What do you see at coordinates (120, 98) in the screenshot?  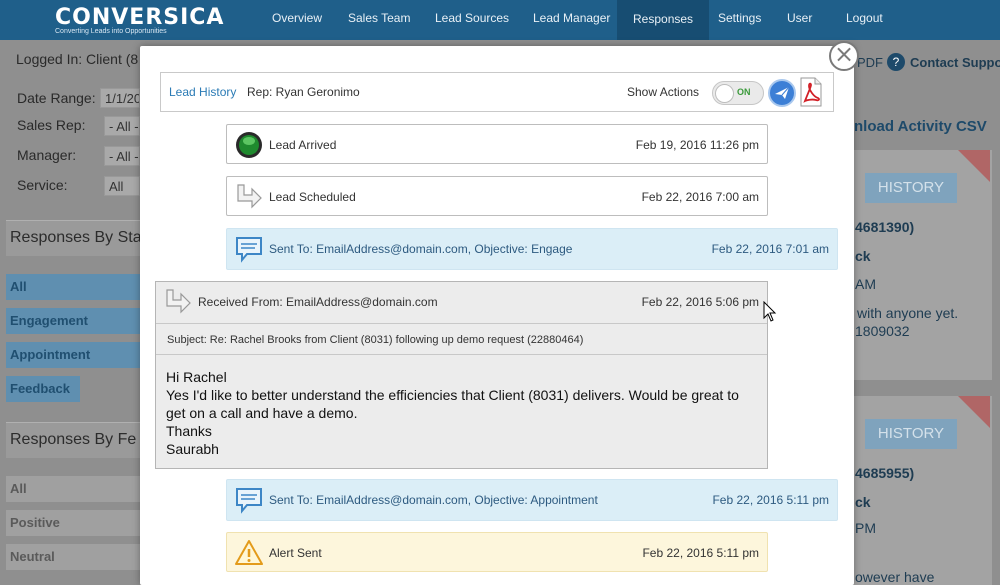 I see `date-range-input: 1/1/20` at bounding box center [120, 98].